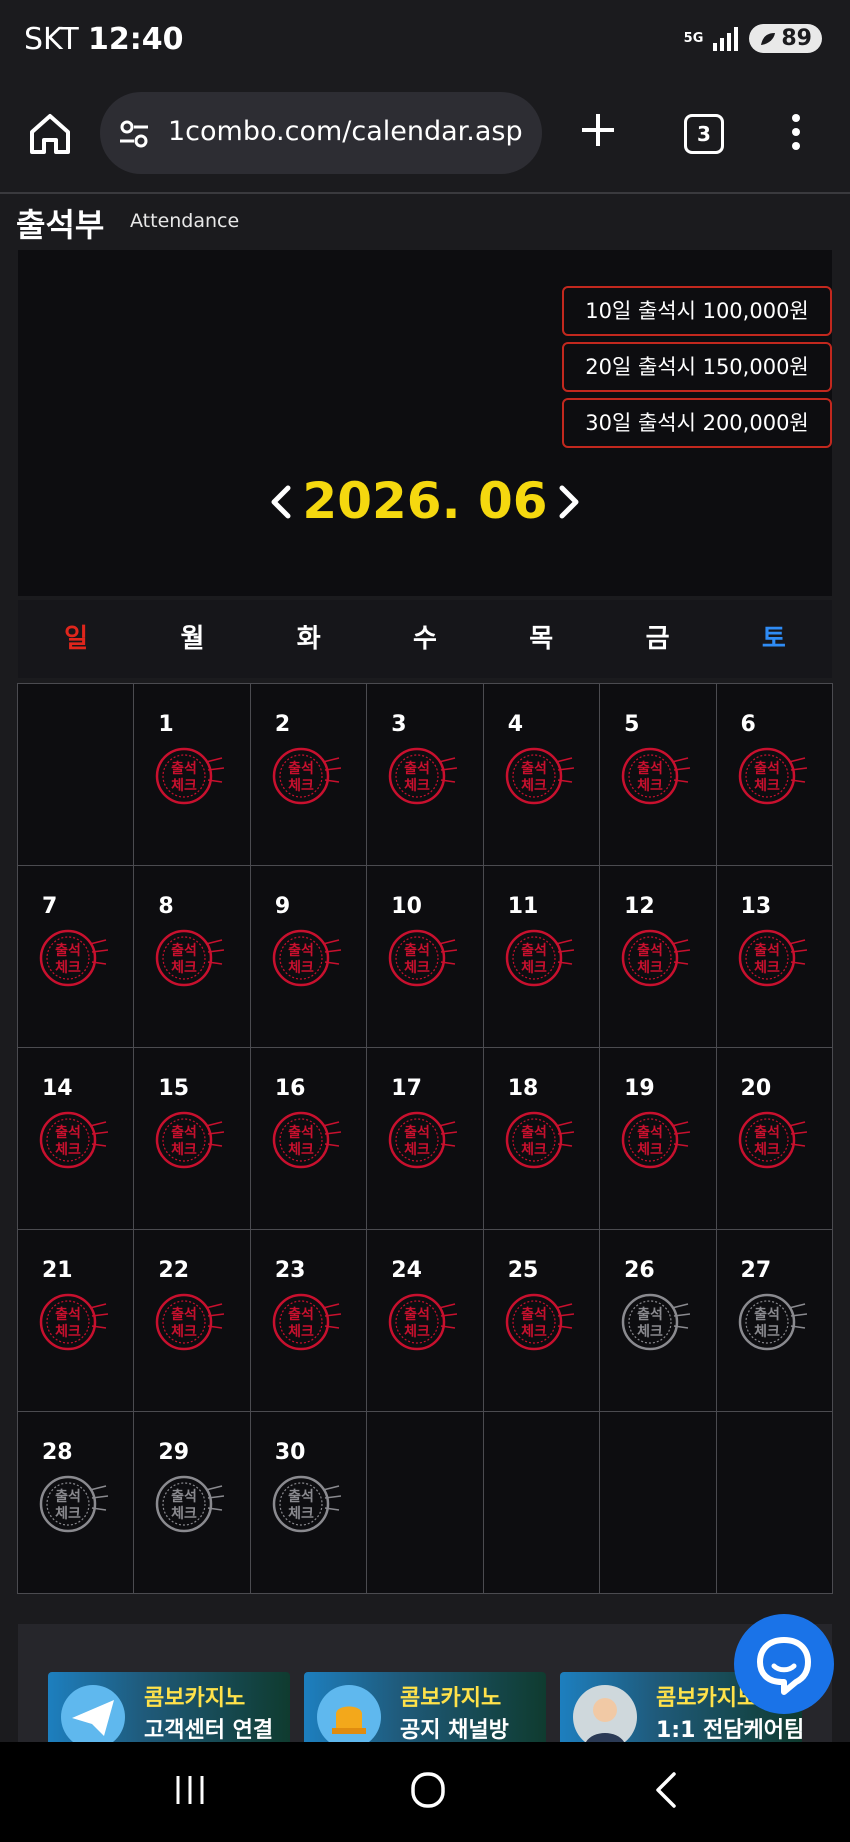 Image resolution: width=850 pixels, height=1842 pixels. I want to click on calendar-day-cell: 20 출석 체크, so click(774, 1138).